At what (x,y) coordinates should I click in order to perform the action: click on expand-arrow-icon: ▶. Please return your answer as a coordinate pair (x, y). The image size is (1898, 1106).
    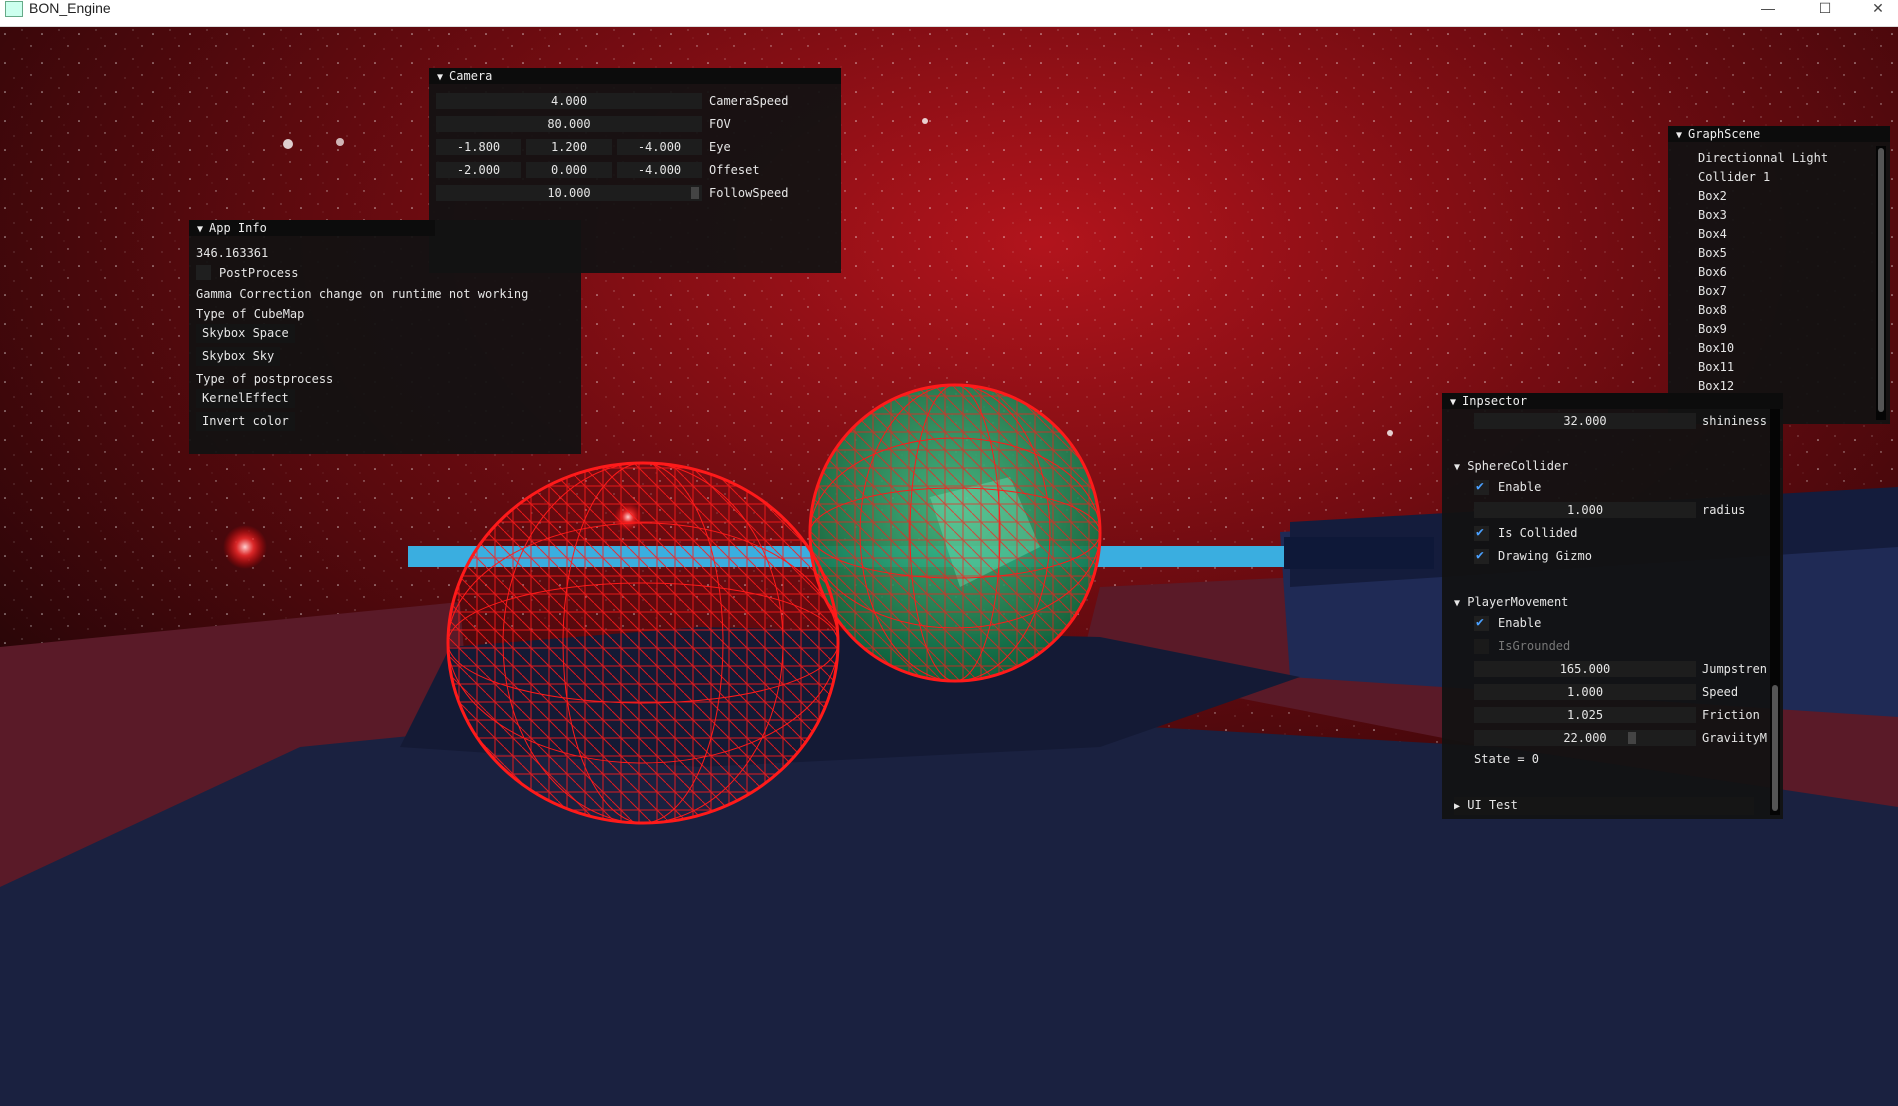
    Looking at the image, I should click on (1457, 806).